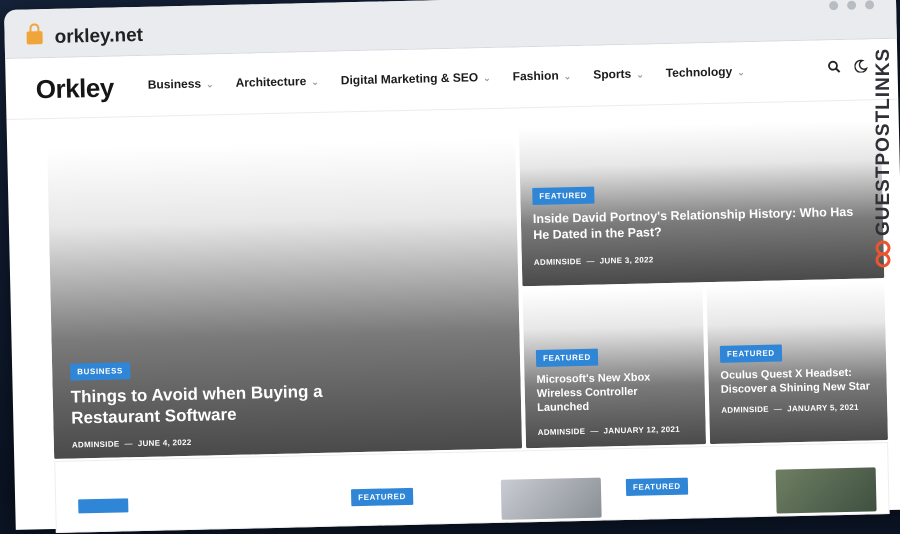 The height and width of the screenshot is (534, 900). Describe the element at coordinates (626, 260) in the screenshot. I see `article-date: JUNE 3, 2022` at that location.